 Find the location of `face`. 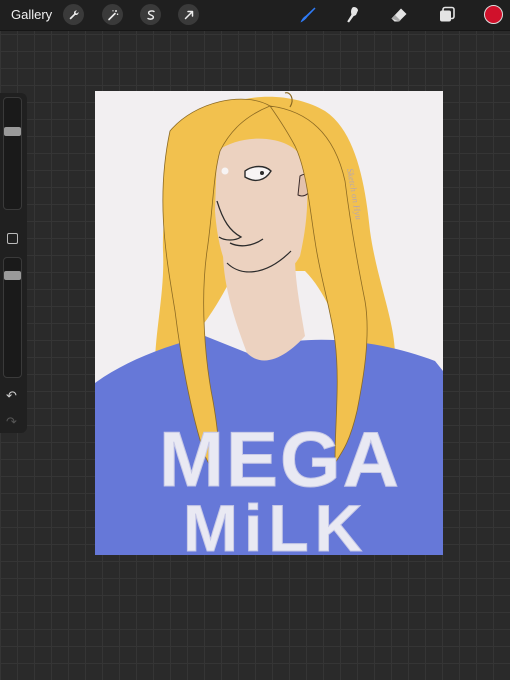

face is located at coordinates (261, 209).